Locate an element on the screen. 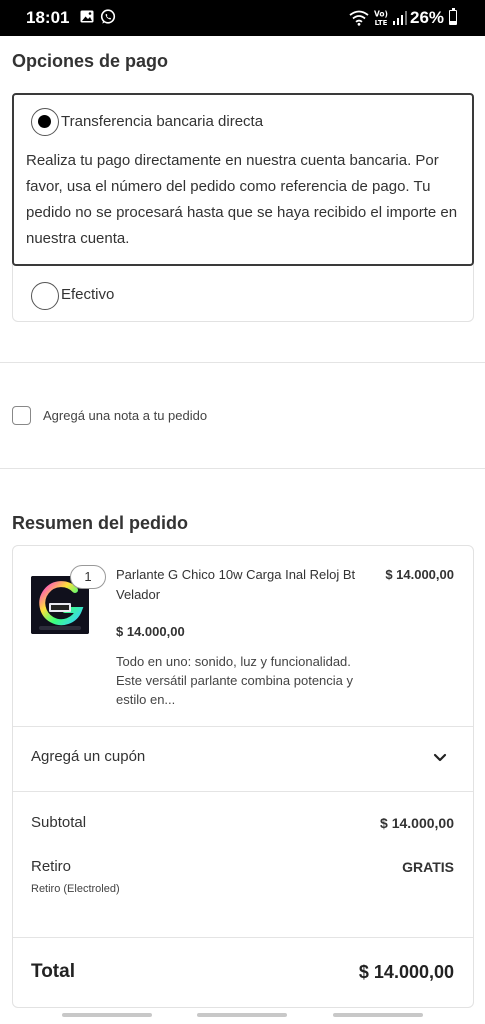 The width and height of the screenshot is (485, 1024). nav-home-button is located at coordinates (242, 1015).